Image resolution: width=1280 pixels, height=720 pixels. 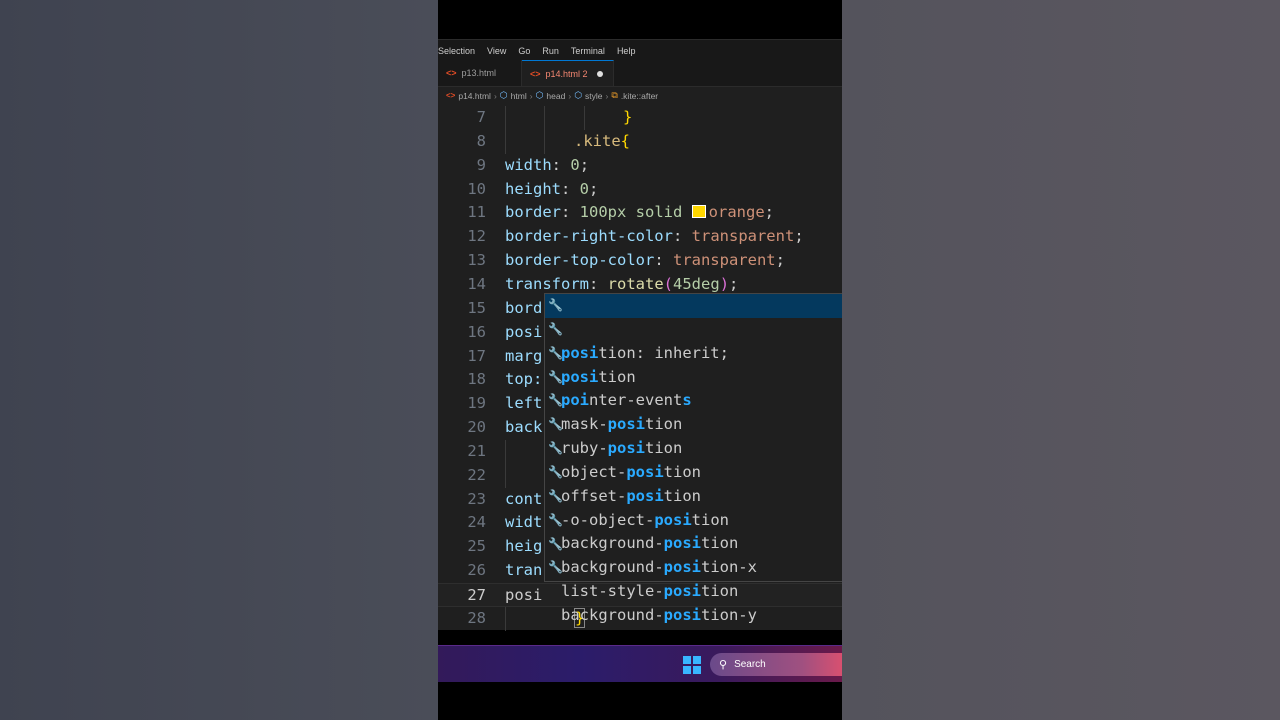 What do you see at coordinates (519, 96) in the screenshot?
I see `breadcrumb-item: html` at bounding box center [519, 96].